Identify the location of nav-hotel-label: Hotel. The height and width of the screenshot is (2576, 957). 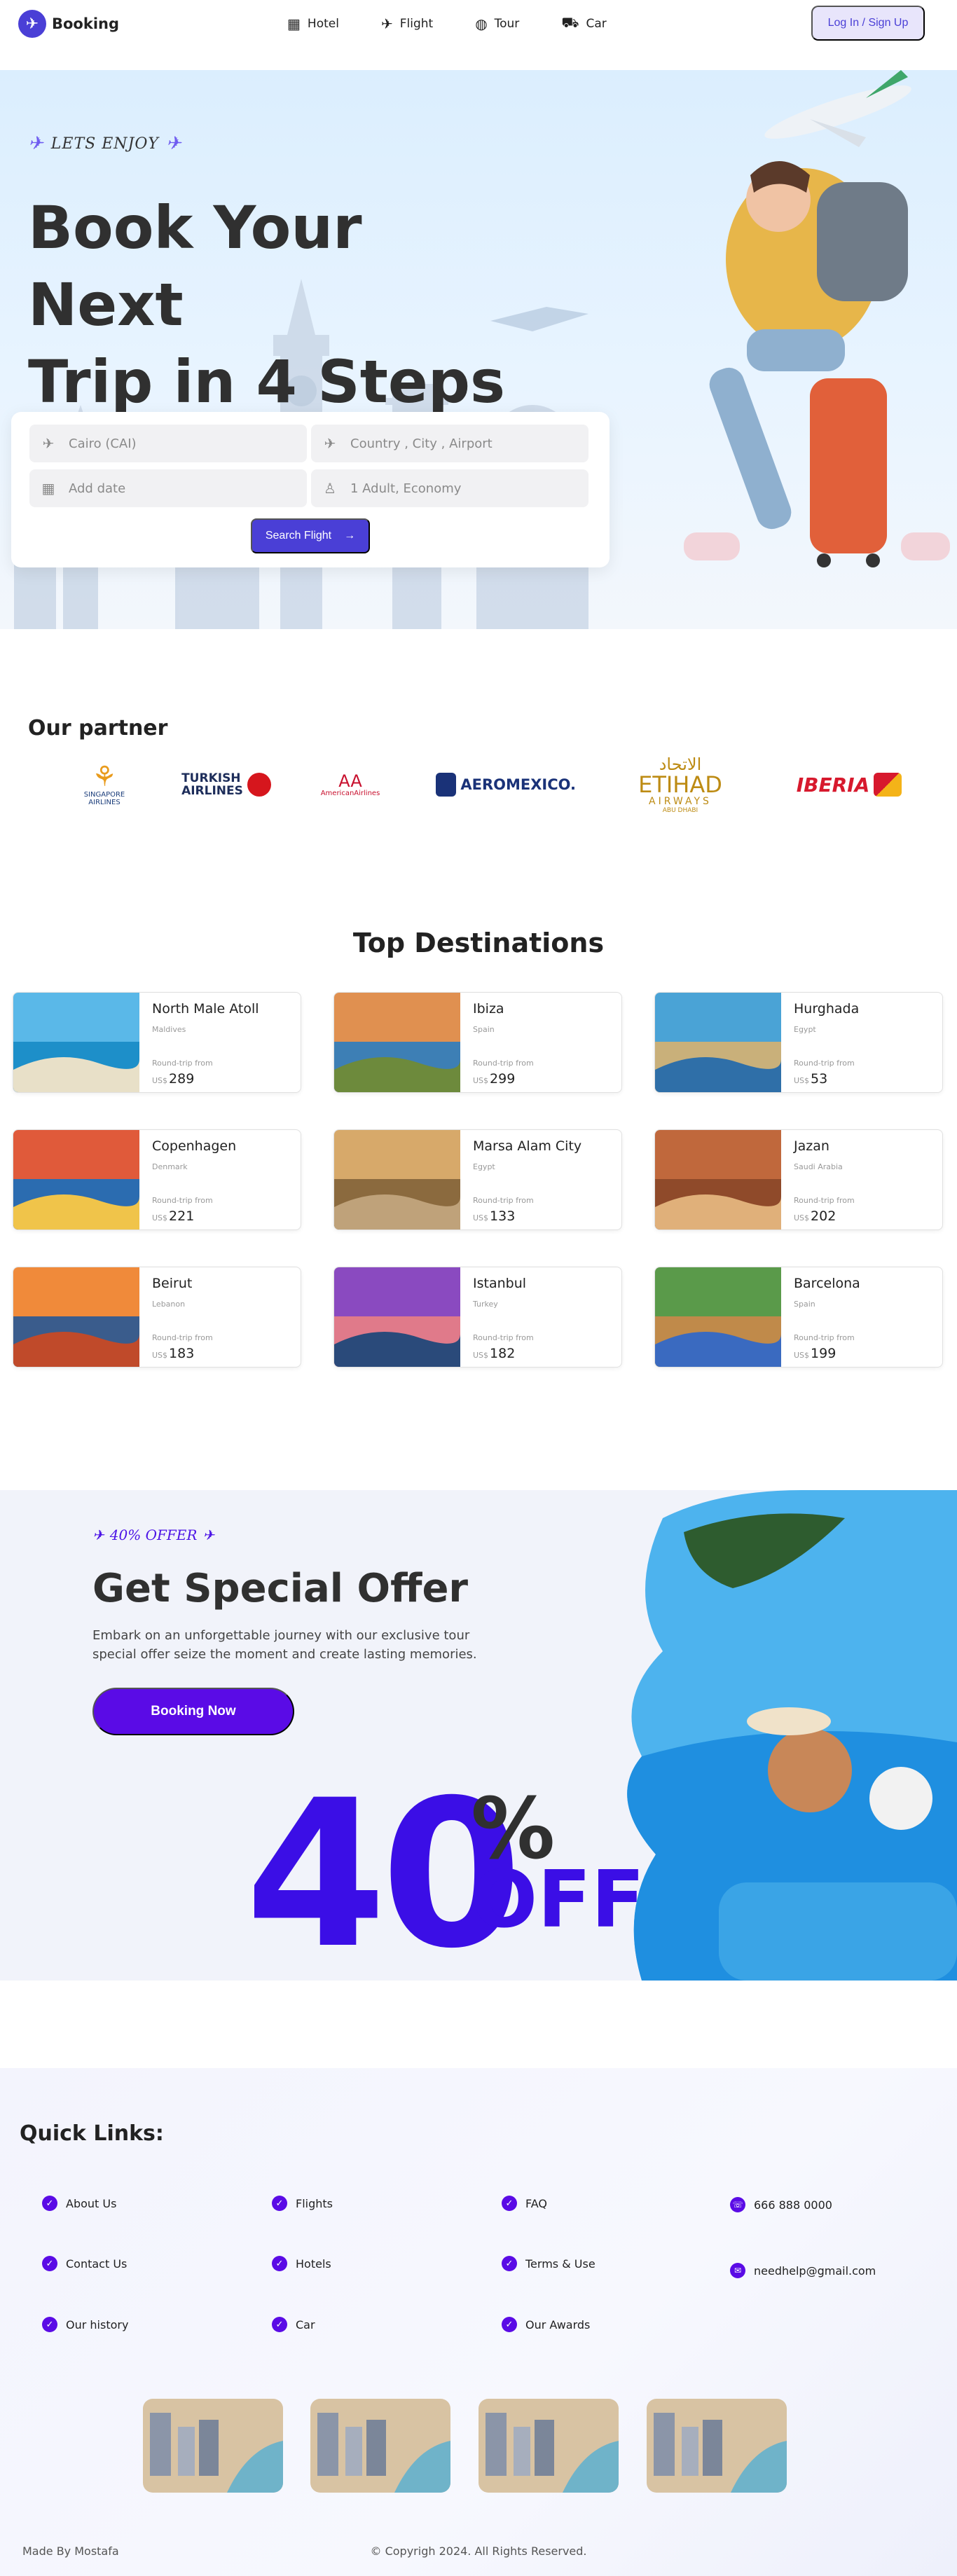
(323, 23).